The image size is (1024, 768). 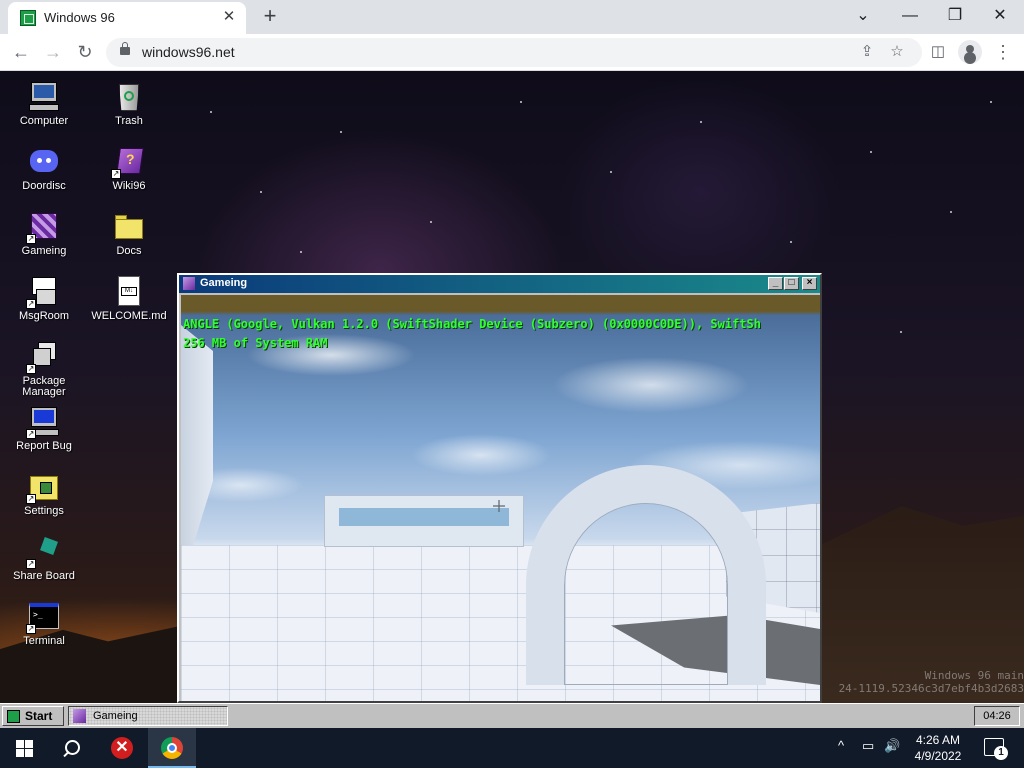 I want to click on window-minimize-button: —, so click(x=910, y=16).